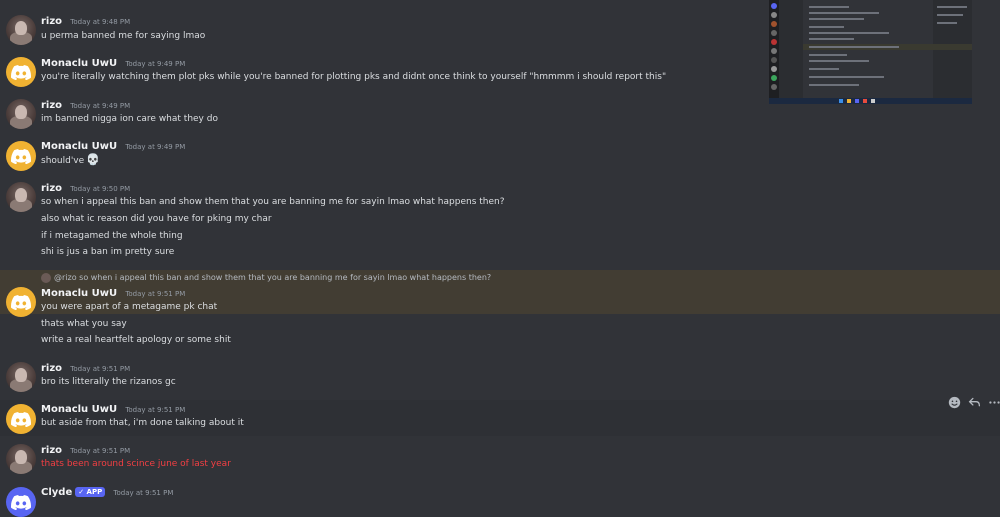 The height and width of the screenshot is (517, 1000). What do you see at coordinates (123, 36) in the screenshot?
I see `message-text: u perma banned me for saying lmao` at bounding box center [123, 36].